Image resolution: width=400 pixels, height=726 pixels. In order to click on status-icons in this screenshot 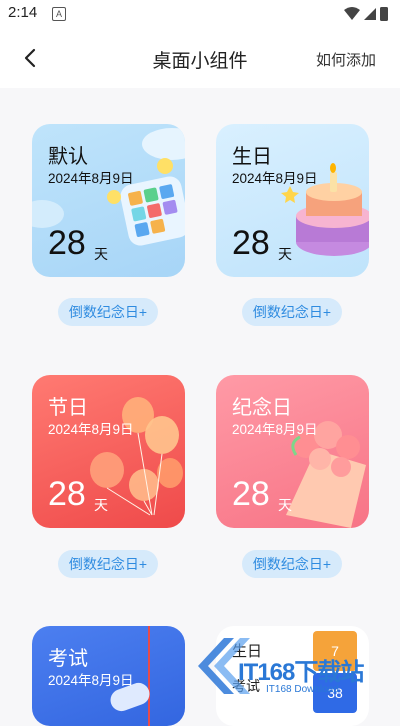, I will do `click(366, 16)`.